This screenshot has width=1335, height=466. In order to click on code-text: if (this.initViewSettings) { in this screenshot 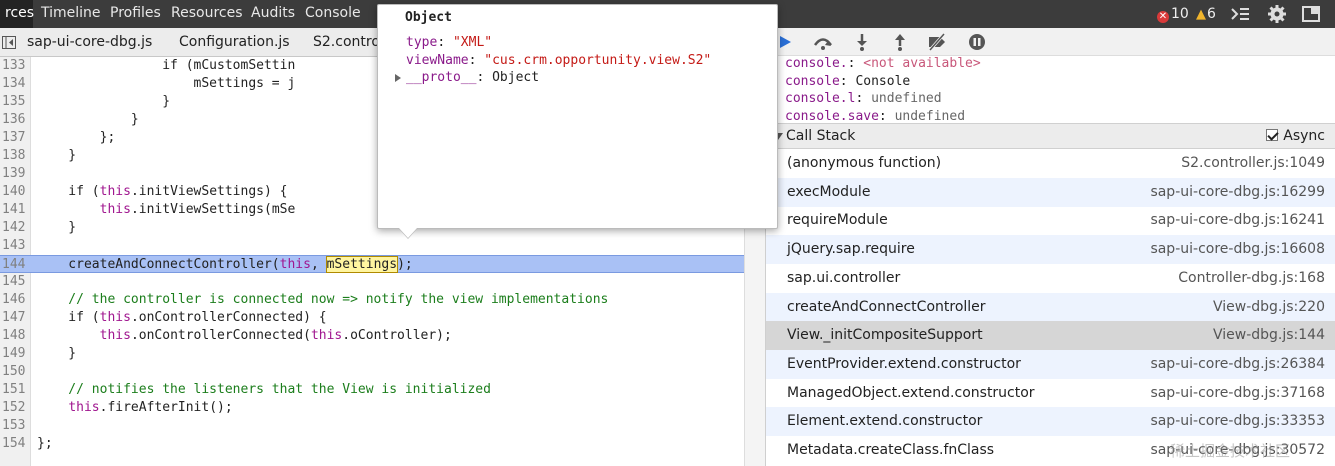, I will do `click(162, 192)`.